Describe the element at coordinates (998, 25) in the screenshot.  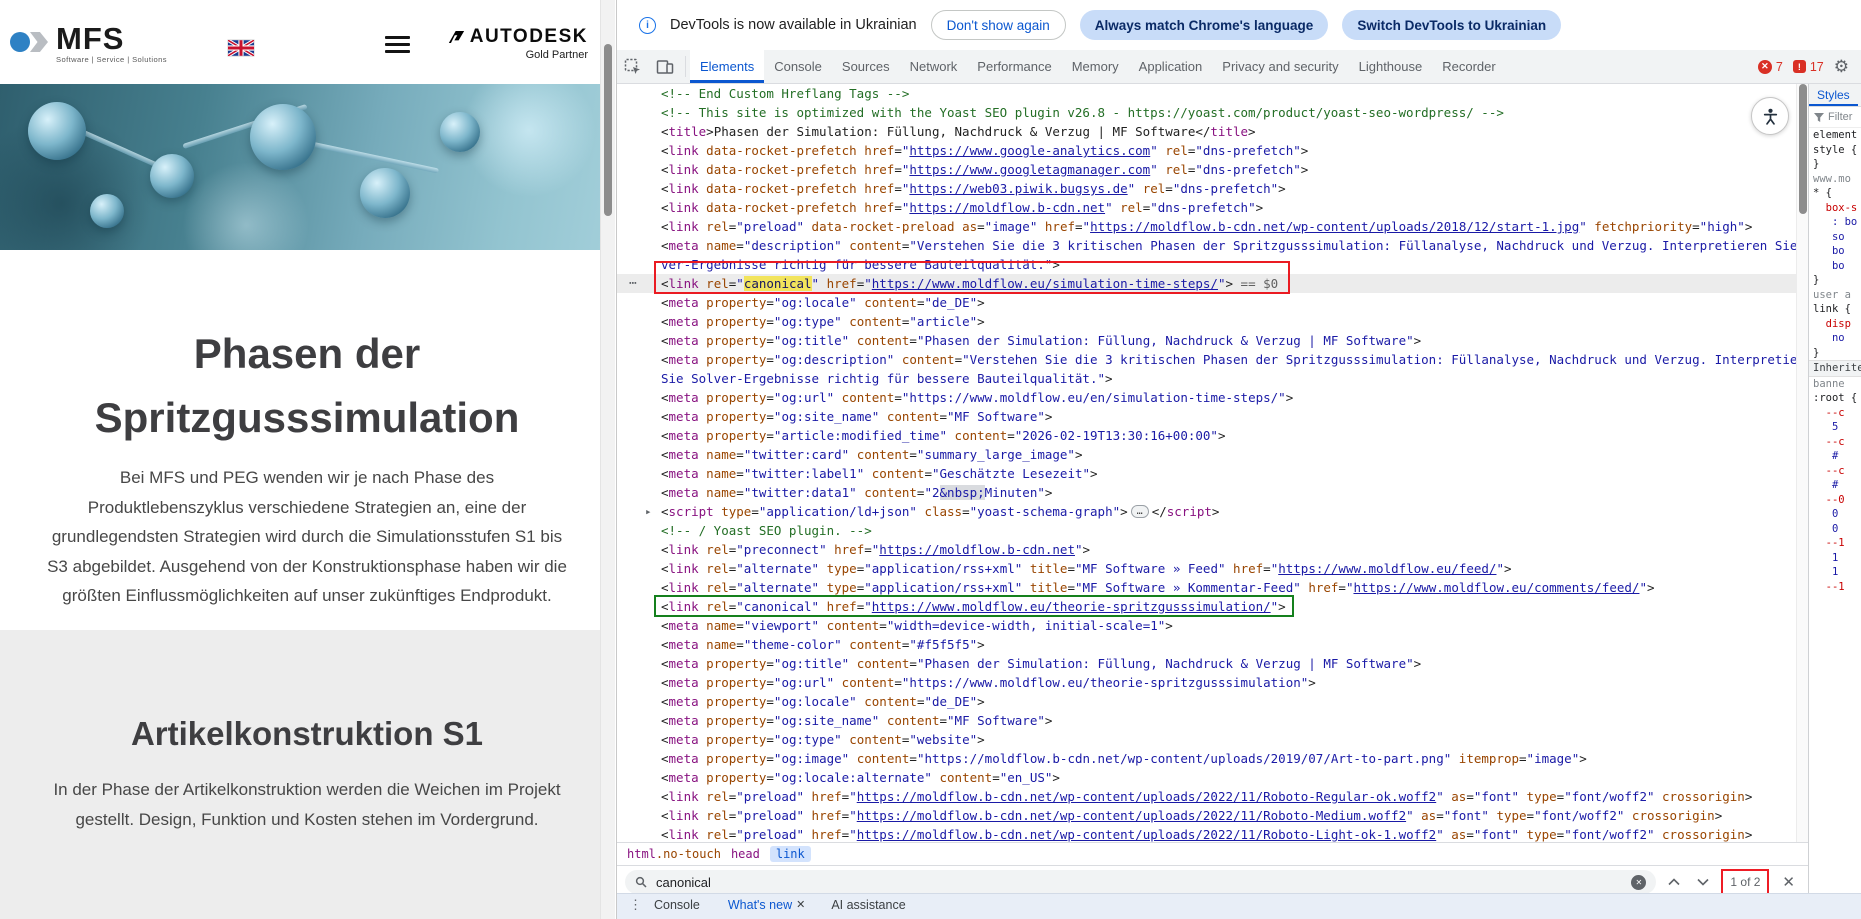
I see `notification-button-don-t-show-again: Don't show again` at that location.